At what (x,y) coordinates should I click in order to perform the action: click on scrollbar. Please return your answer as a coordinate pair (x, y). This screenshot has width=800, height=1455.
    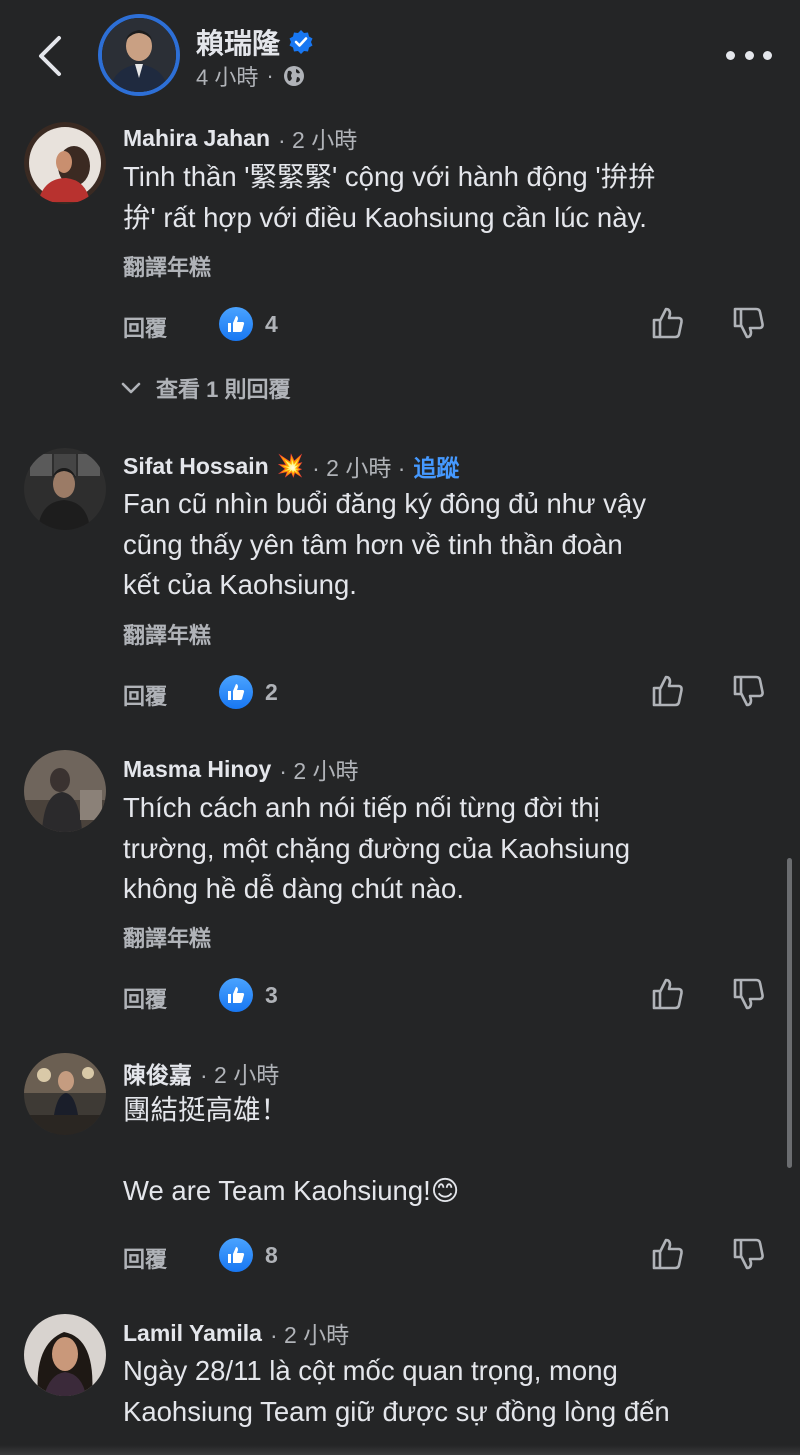
    Looking at the image, I should click on (789, 1013).